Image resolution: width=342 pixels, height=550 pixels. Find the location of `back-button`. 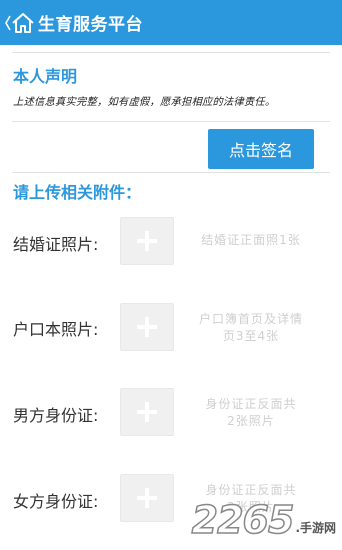

back-button is located at coordinates (19, 22).